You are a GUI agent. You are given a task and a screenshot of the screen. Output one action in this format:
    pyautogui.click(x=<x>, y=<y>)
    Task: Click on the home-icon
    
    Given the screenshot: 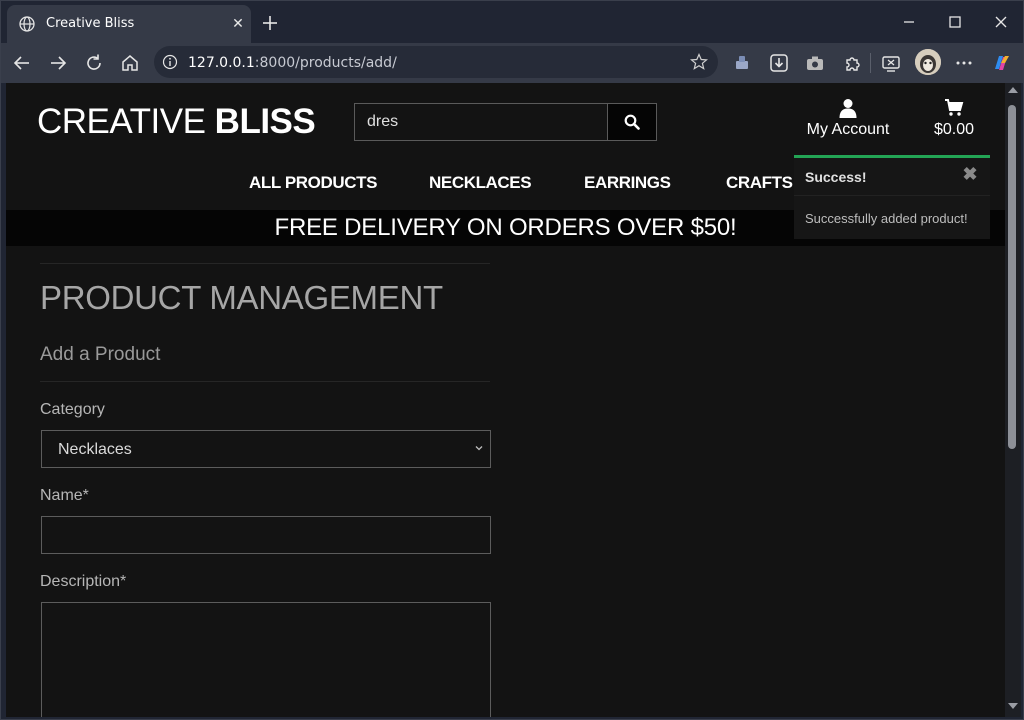 What is the action you would take?
    pyautogui.click(x=130, y=63)
    